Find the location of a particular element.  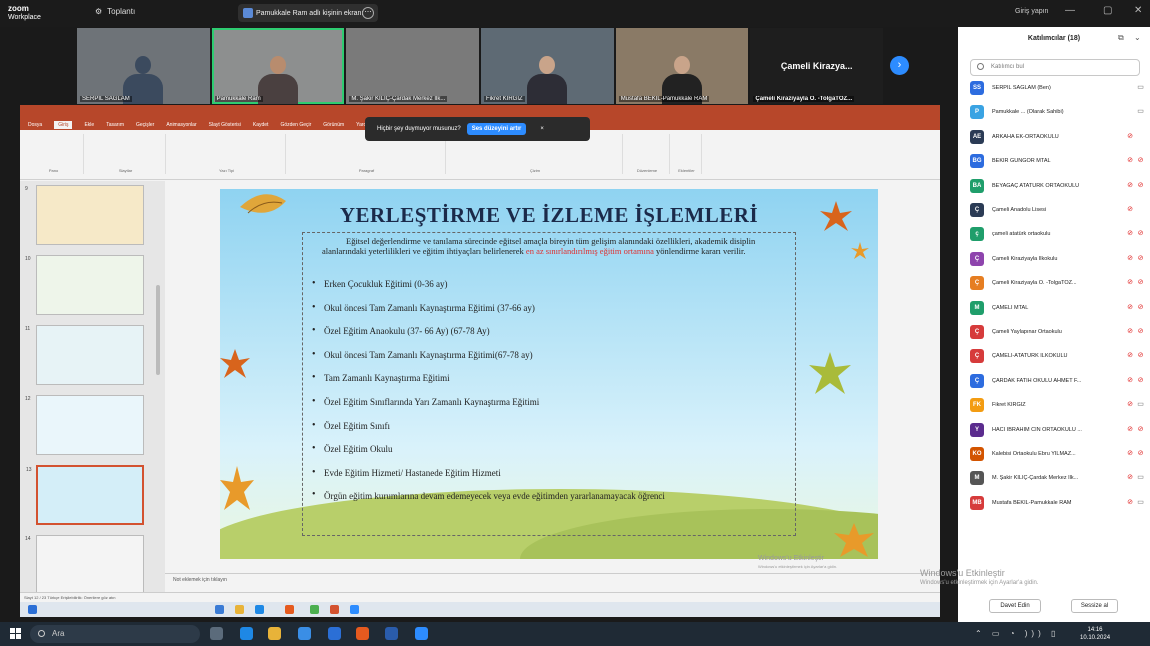

slide-thumbnail: 9 is located at coordinates (84, 215).